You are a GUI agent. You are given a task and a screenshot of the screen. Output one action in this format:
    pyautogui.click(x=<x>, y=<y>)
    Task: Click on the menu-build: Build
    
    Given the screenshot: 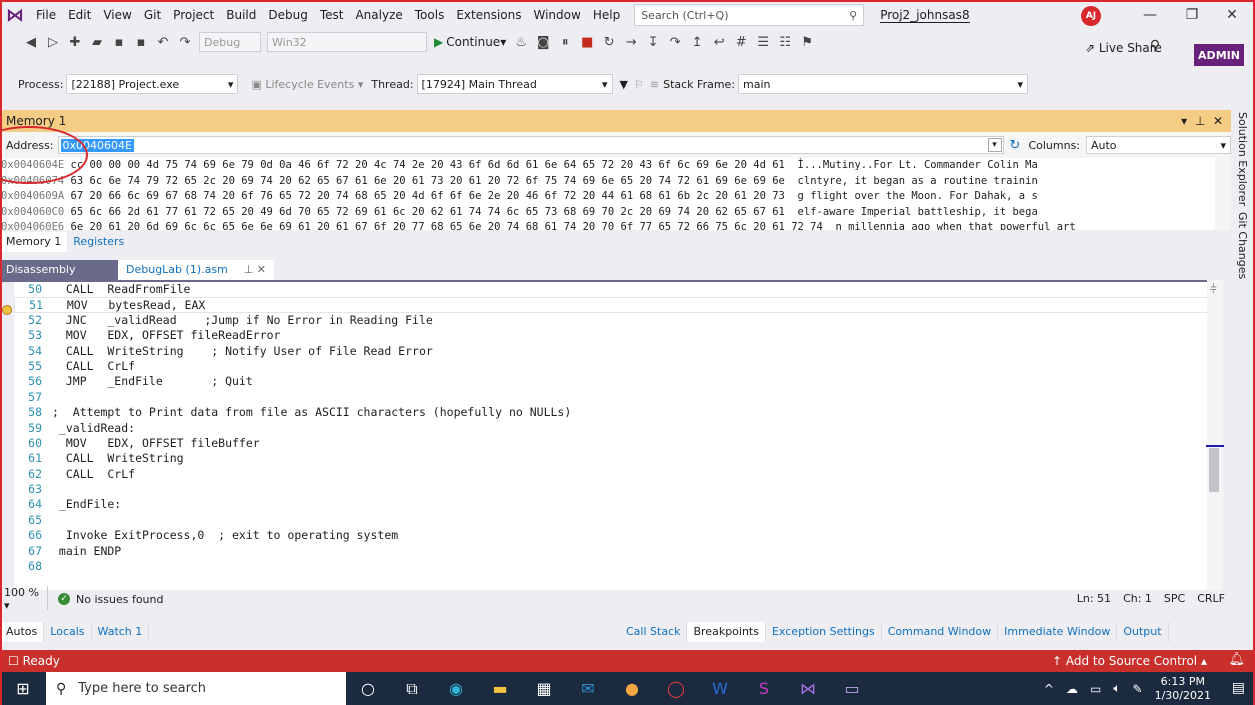 What is the action you would take?
    pyautogui.click(x=241, y=15)
    